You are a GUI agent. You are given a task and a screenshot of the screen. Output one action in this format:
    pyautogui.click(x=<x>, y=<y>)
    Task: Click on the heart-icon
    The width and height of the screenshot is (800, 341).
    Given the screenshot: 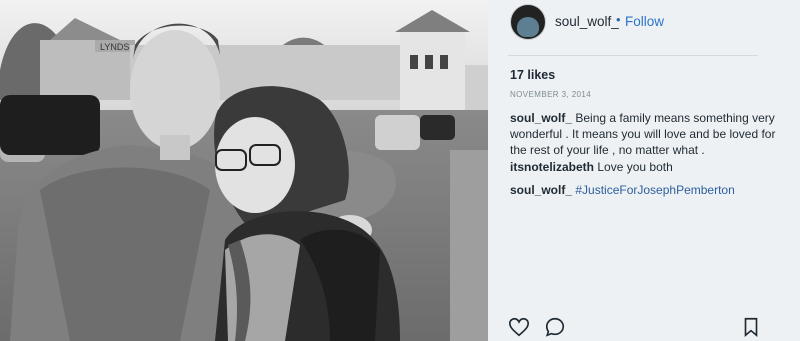 What is the action you would take?
    pyautogui.click(x=519, y=327)
    